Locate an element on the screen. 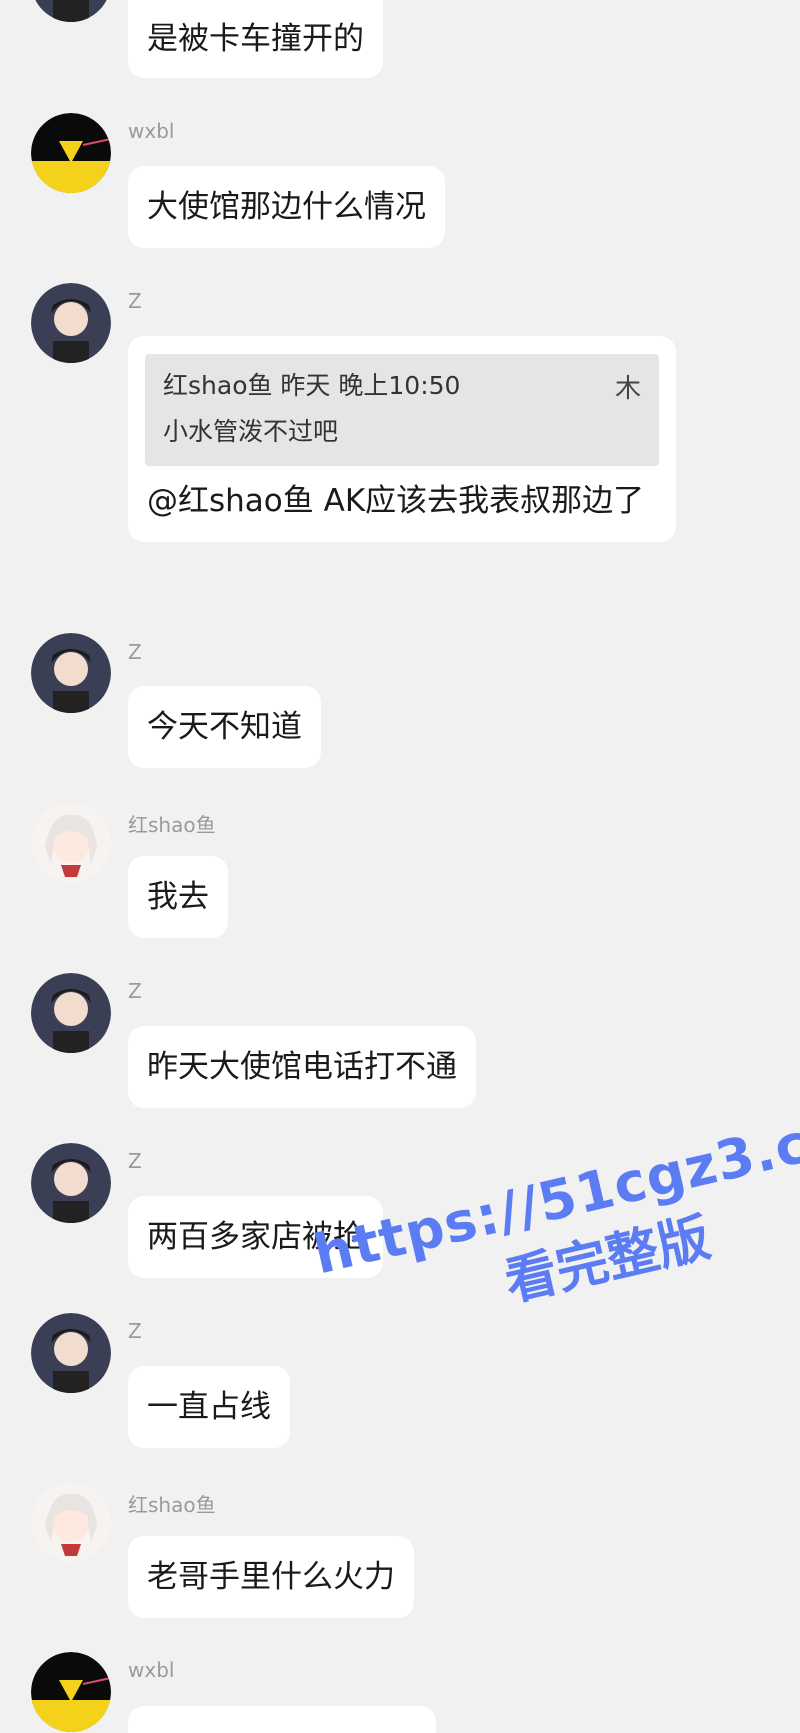  message-bubble: 一直占线 is located at coordinates (209, 1407).